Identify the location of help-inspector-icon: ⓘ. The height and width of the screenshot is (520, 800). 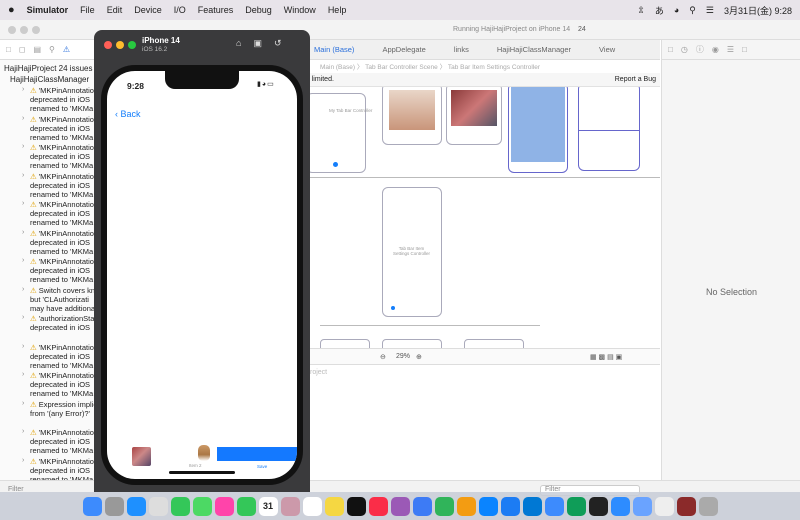
(700, 49).